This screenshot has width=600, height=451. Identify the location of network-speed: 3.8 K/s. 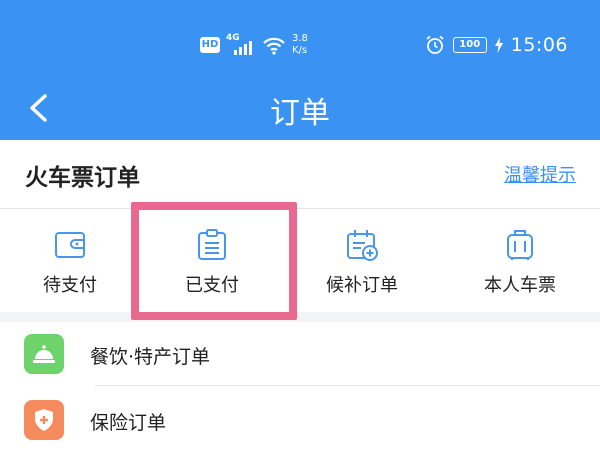
(307, 45).